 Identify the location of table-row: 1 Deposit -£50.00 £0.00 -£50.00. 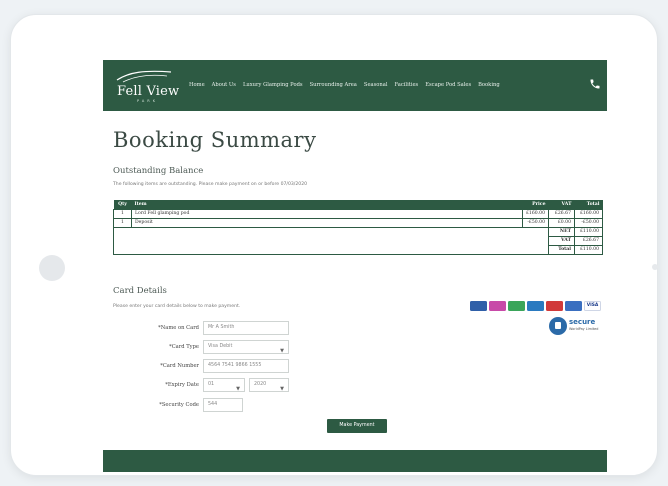
(358, 222).